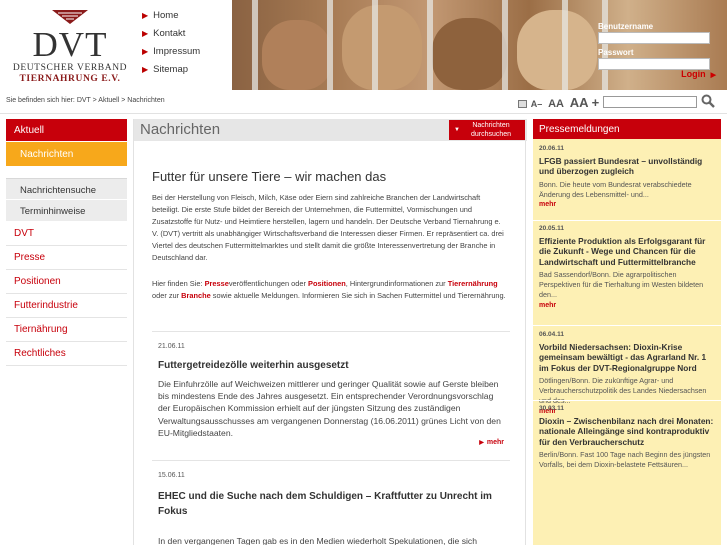 The height and width of the screenshot is (545, 727). What do you see at coordinates (66, 234) in the screenshot?
I see `sidebar-item-dvt: DVT` at bounding box center [66, 234].